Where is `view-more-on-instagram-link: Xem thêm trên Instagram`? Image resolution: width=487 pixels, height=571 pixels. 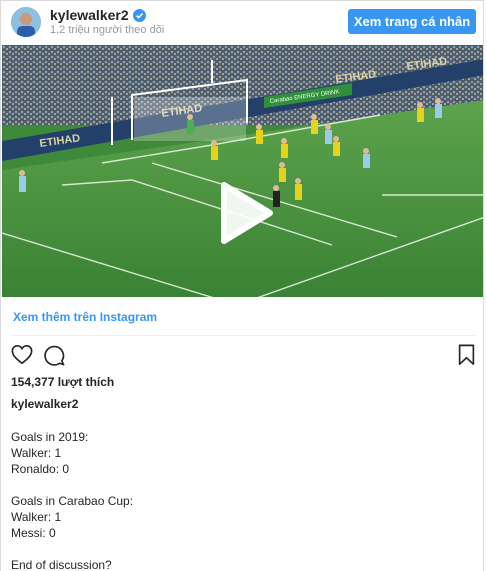
view-more-on-instagram-link: Xem thêm trên Instagram is located at coordinates (85, 317).